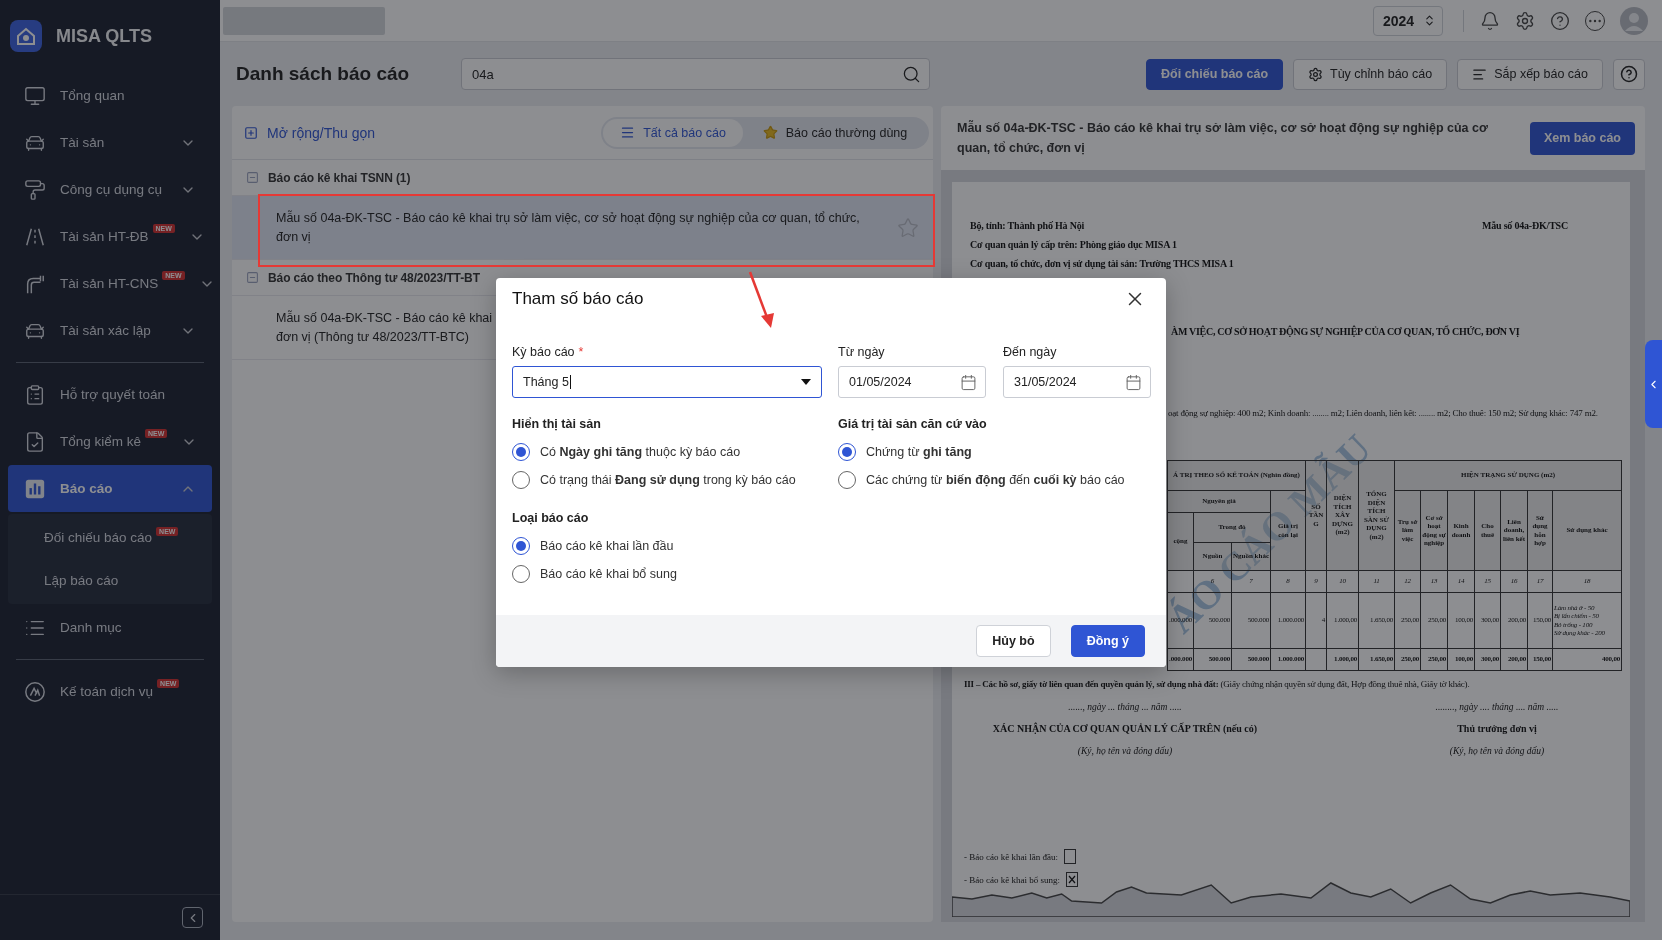 The height and width of the screenshot is (940, 1662). I want to click on confirm-button: Đồng ý, so click(1107, 641).